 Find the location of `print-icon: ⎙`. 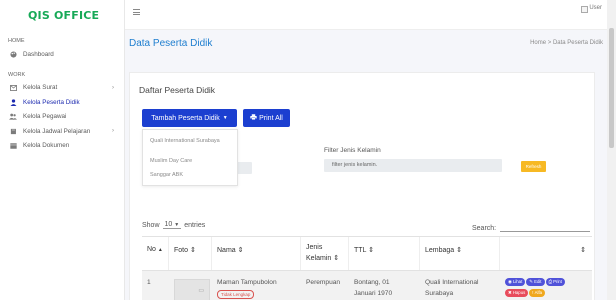

print-icon: ⎙ is located at coordinates (550, 281).